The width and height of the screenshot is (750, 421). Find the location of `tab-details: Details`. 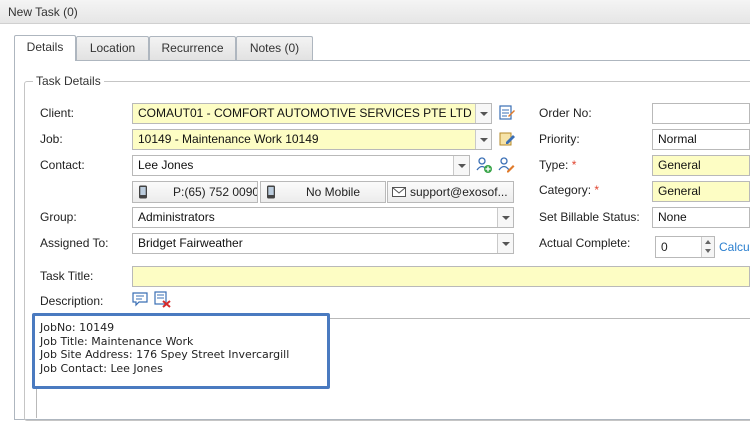

tab-details: Details is located at coordinates (45, 48).